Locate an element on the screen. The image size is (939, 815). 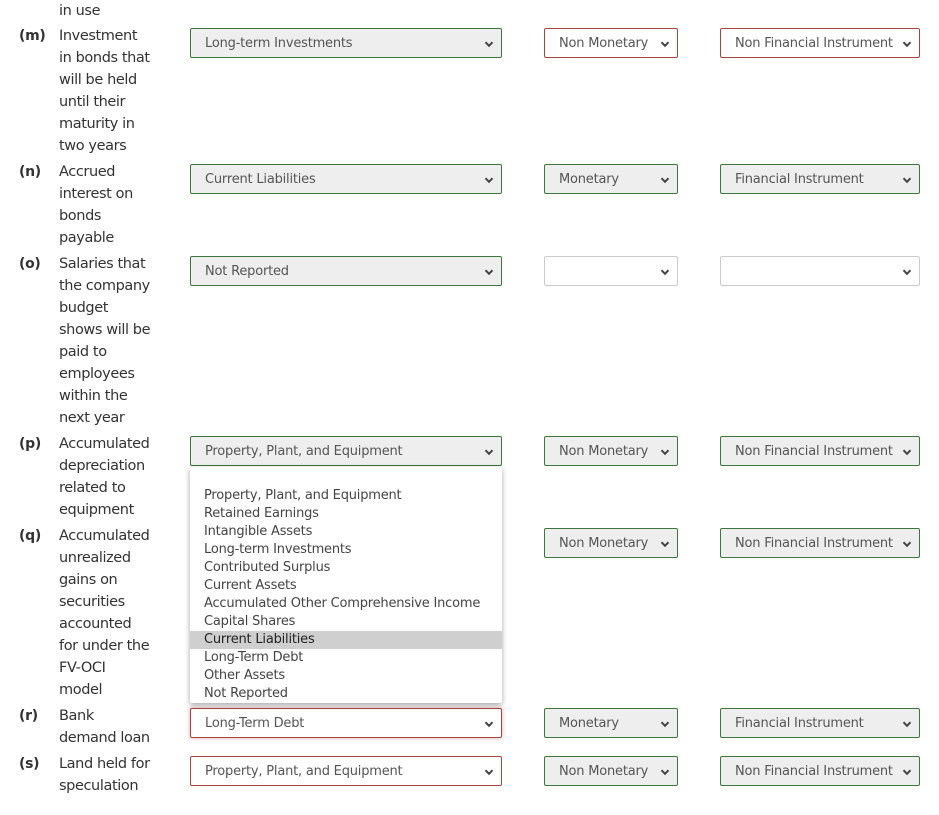
description-line: Salaries that is located at coordinates (102, 264).